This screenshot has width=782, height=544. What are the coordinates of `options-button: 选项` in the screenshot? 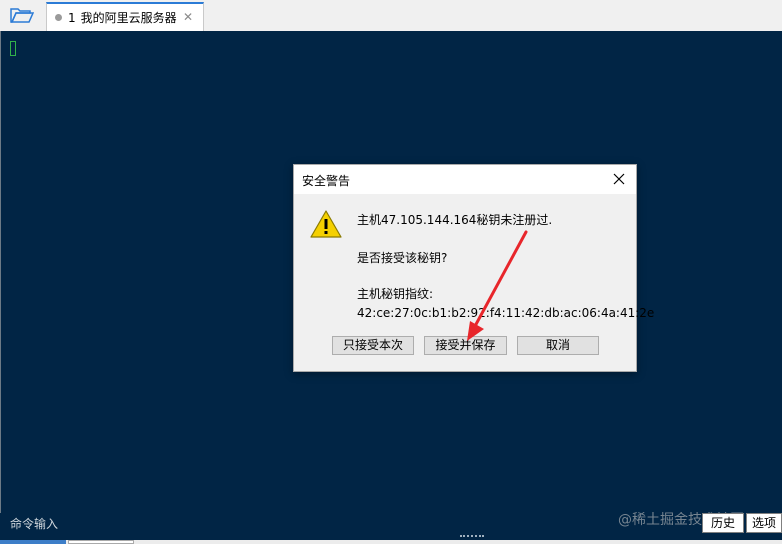 It's located at (764, 523).